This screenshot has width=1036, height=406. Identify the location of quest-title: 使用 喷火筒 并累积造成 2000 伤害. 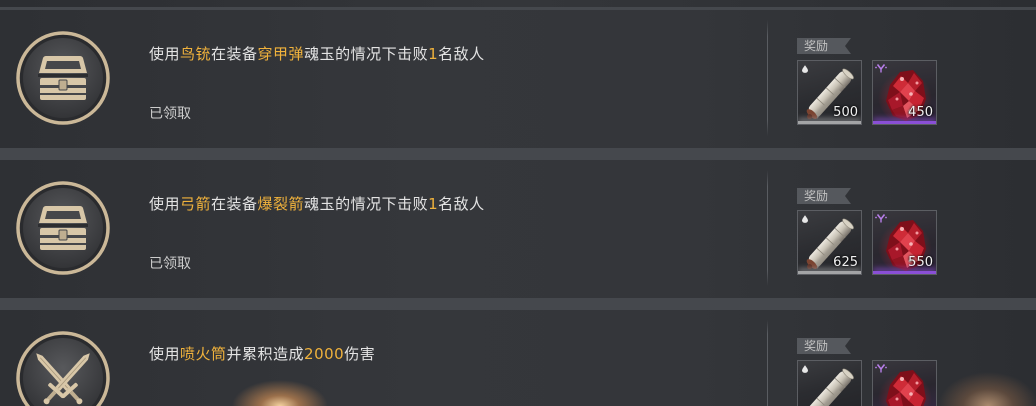
(262, 354).